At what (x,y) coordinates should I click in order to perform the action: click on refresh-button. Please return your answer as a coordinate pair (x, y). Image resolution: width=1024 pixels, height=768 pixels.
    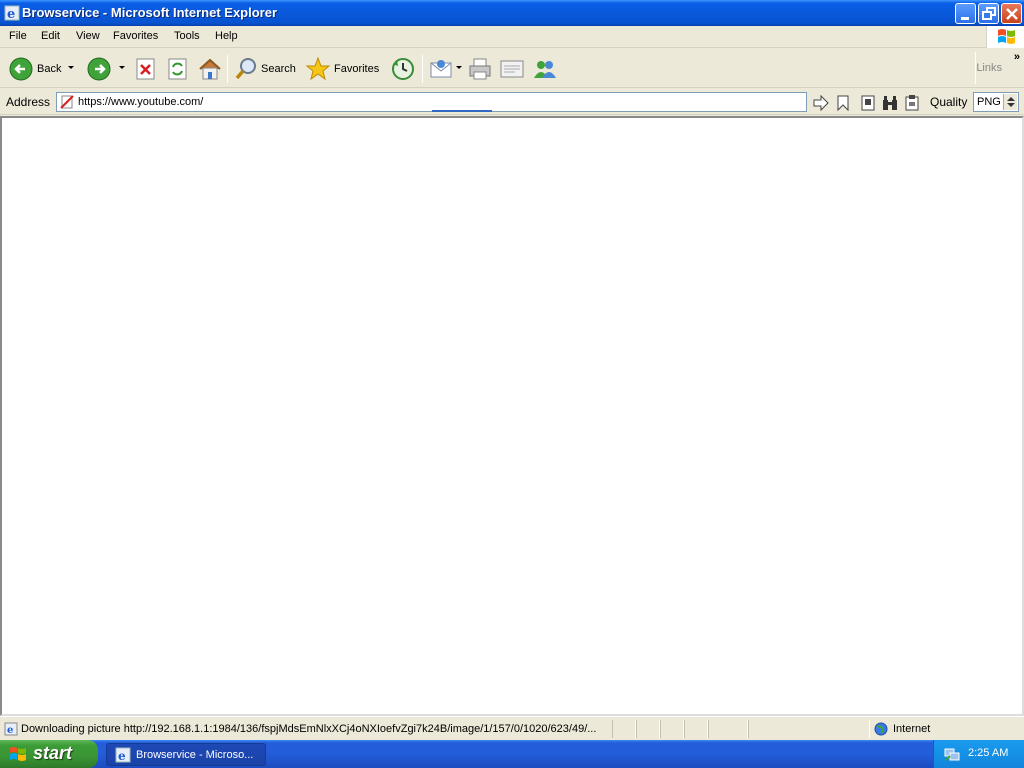
    Looking at the image, I should click on (178, 69).